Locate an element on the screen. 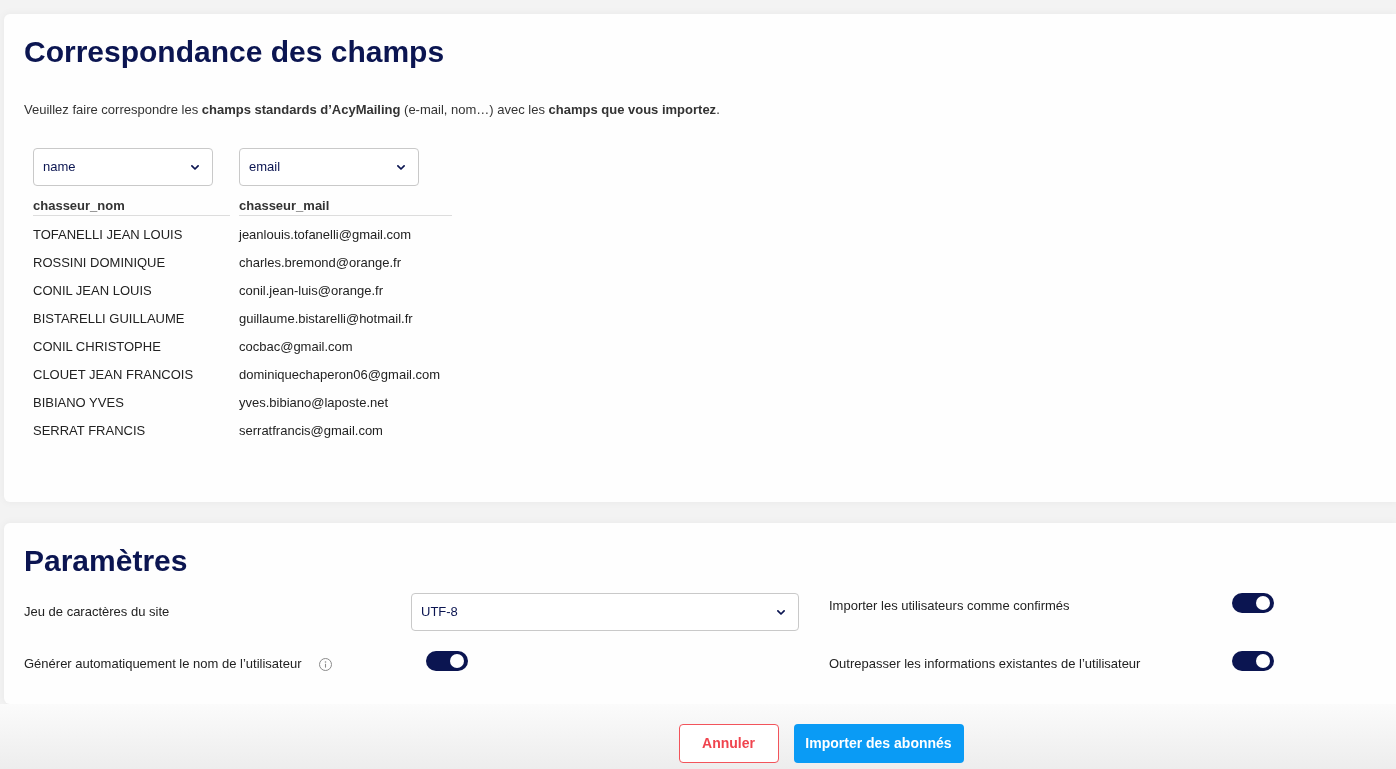 This screenshot has width=1396, height=769. cancel-button: Annuler is located at coordinates (728, 743).